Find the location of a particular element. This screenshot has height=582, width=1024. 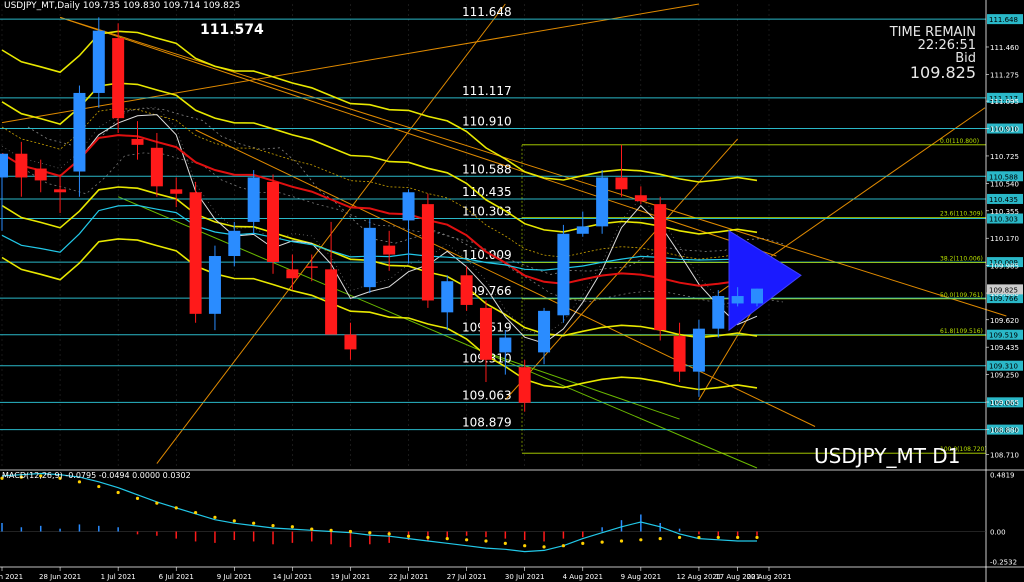

level-label: 110.910 is located at coordinates (487, 122).